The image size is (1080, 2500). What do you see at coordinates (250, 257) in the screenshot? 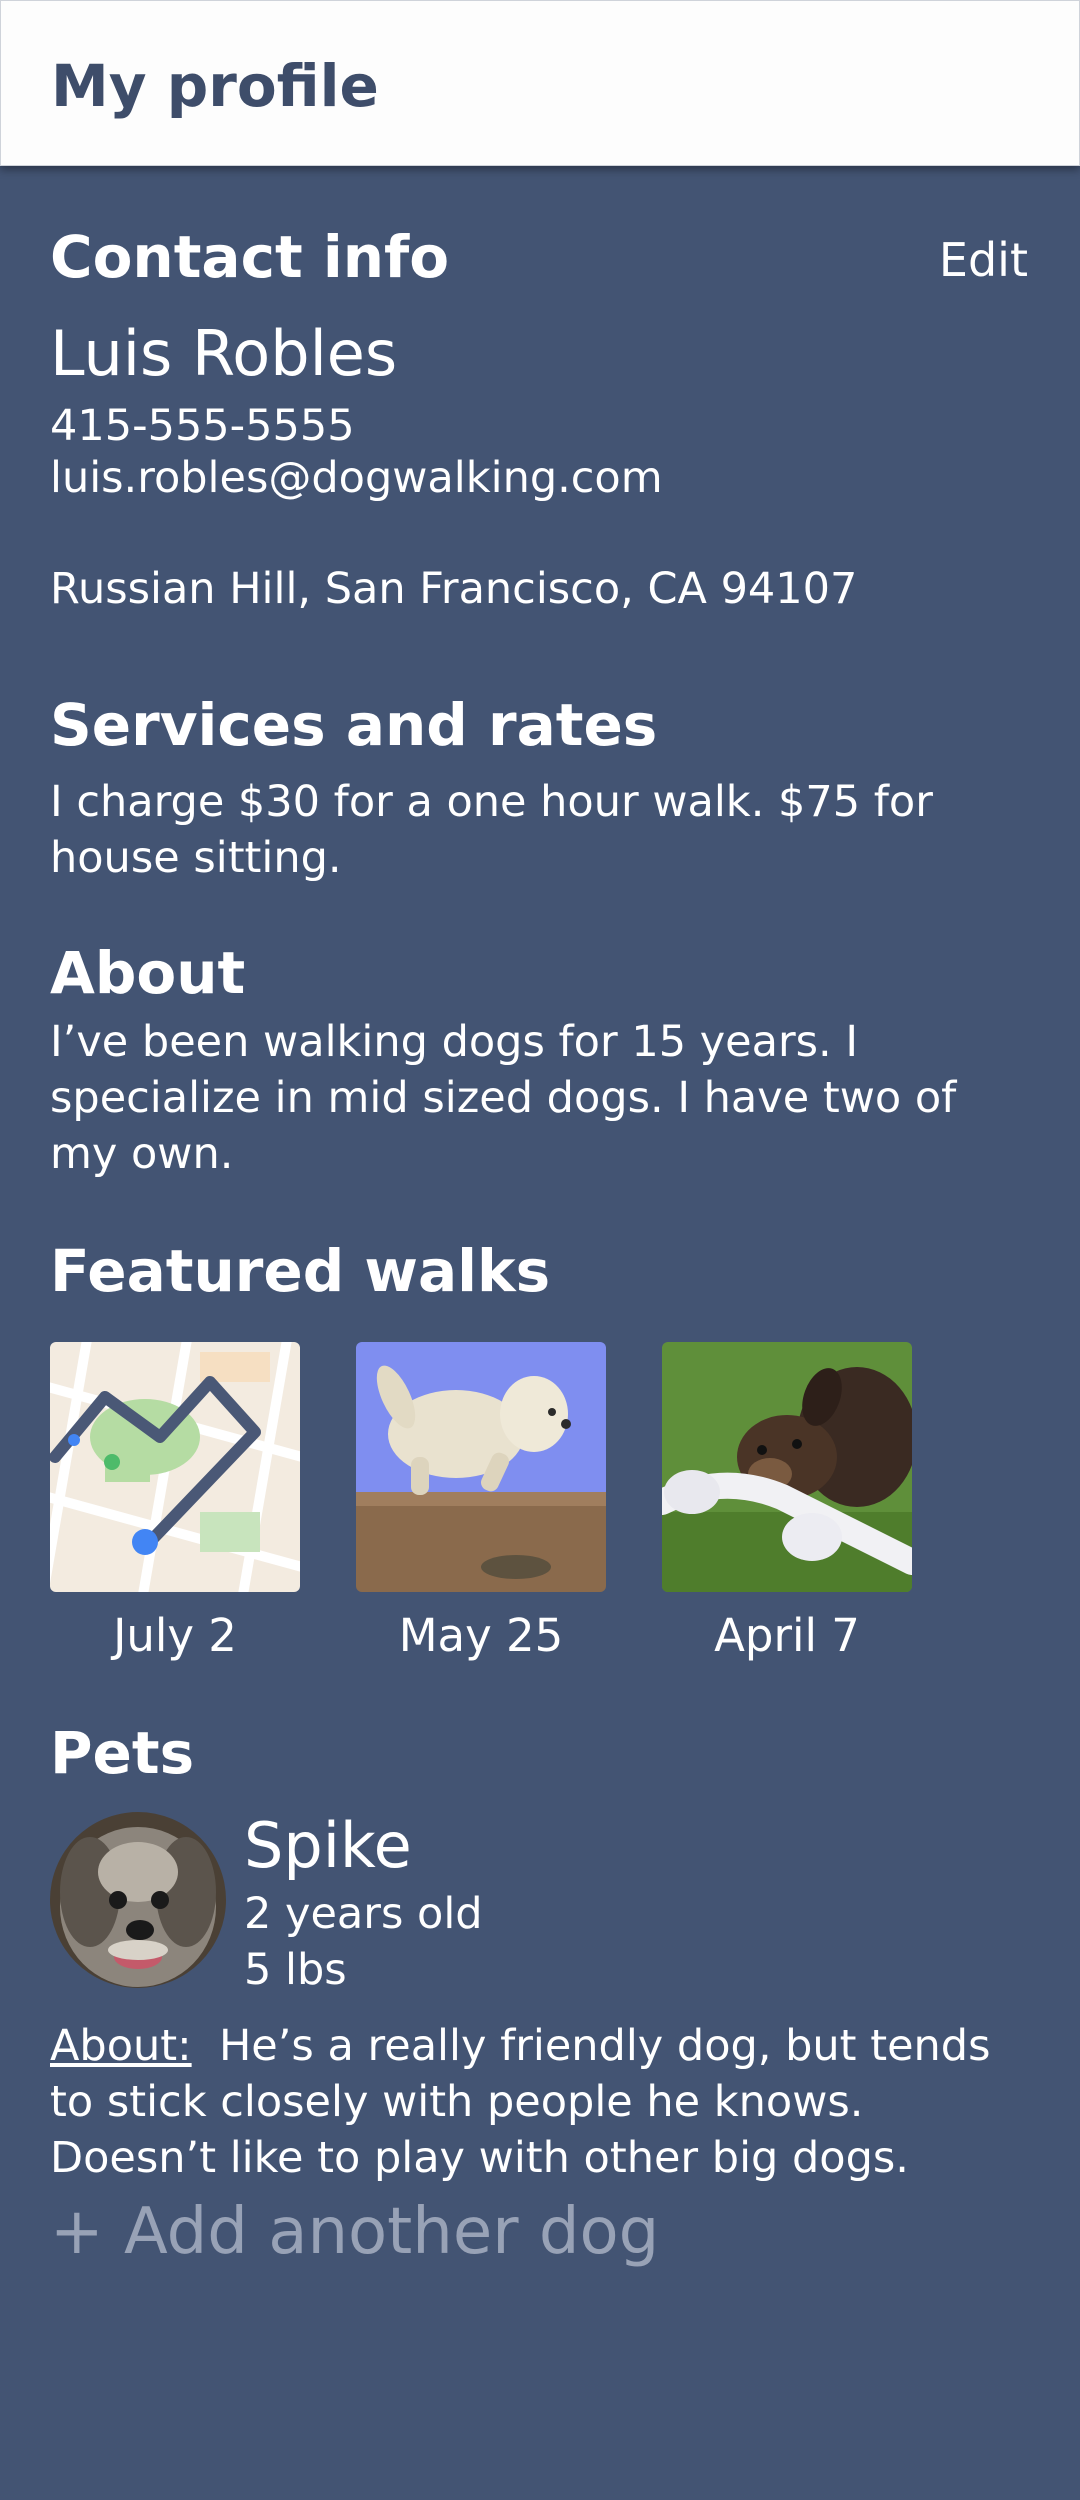
I see `contact-heading: Contact info` at bounding box center [250, 257].